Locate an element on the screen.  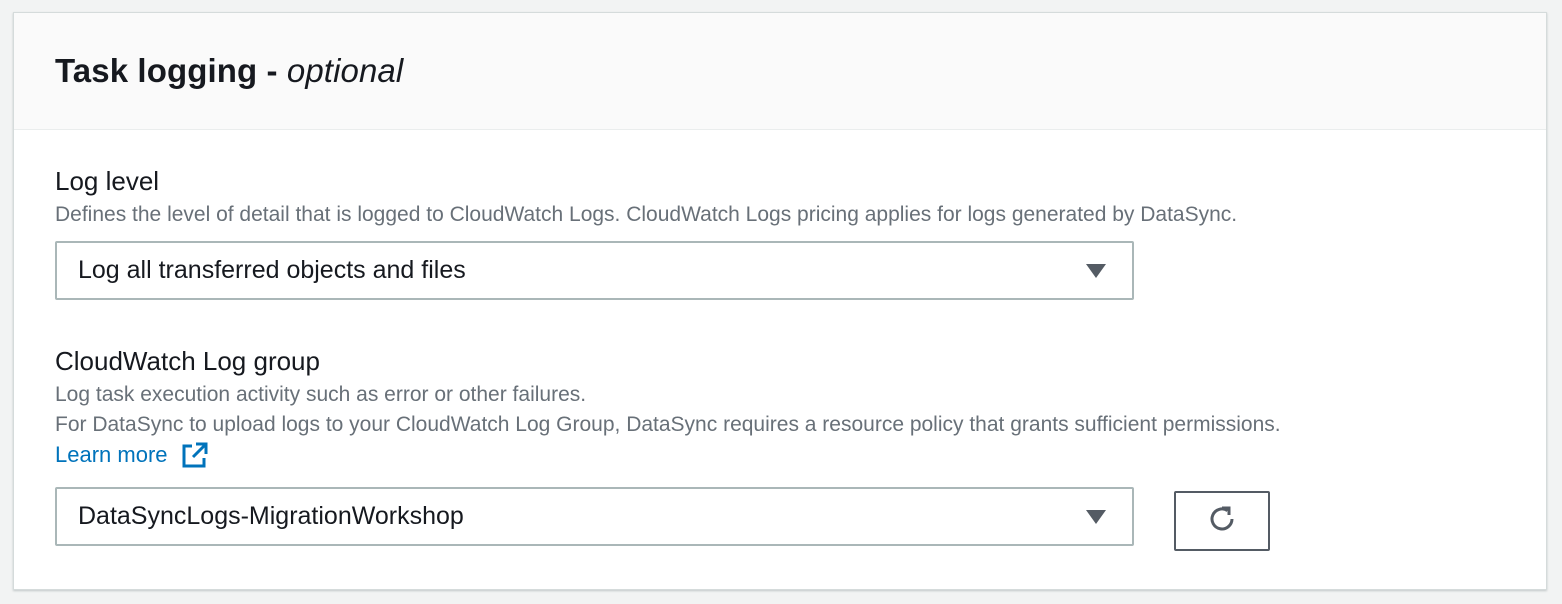
log-level-selected-value: Log all transferred objects and files is located at coordinates (272, 270).